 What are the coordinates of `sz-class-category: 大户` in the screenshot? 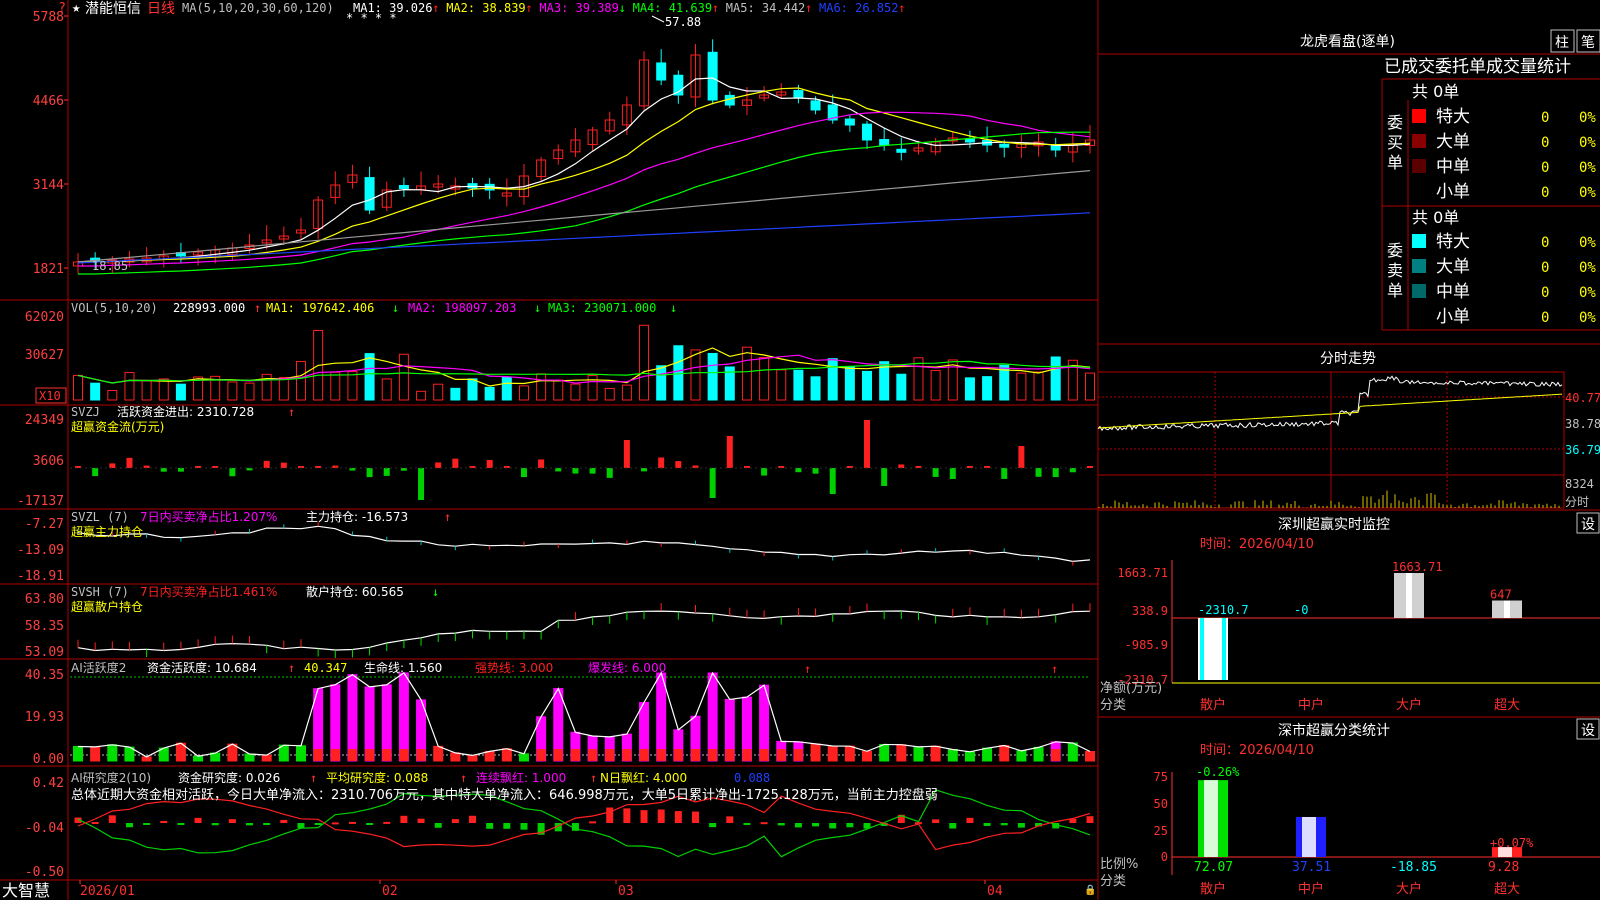 It's located at (1409, 889).